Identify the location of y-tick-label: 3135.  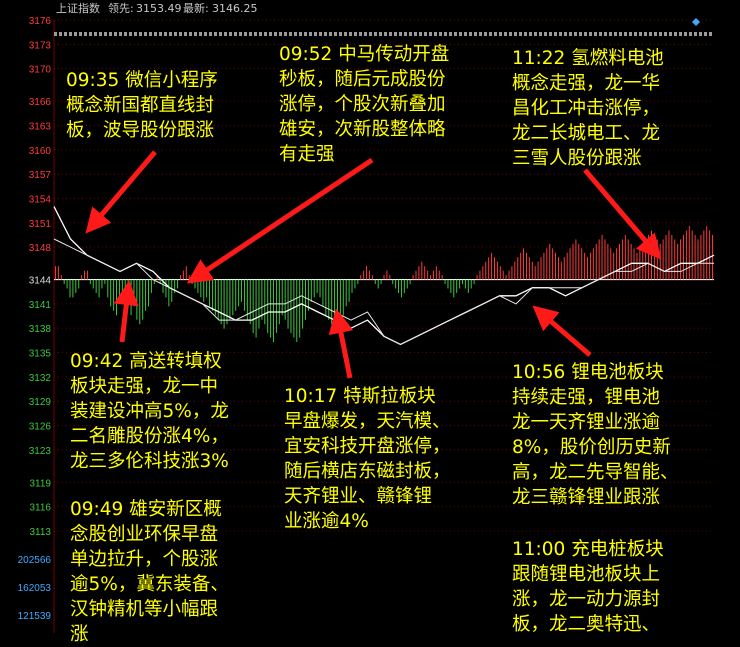
(40, 354).